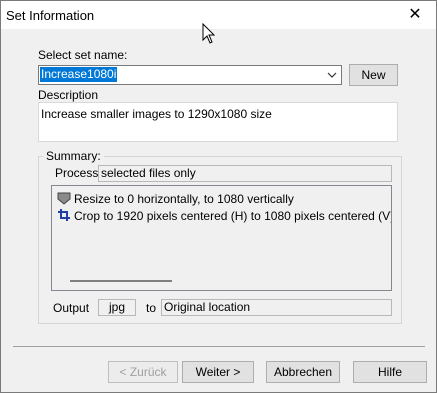 The width and height of the screenshot is (437, 393). Describe the element at coordinates (209, 33) in the screenshot. I see `mouse-cursor-icon` at that location.